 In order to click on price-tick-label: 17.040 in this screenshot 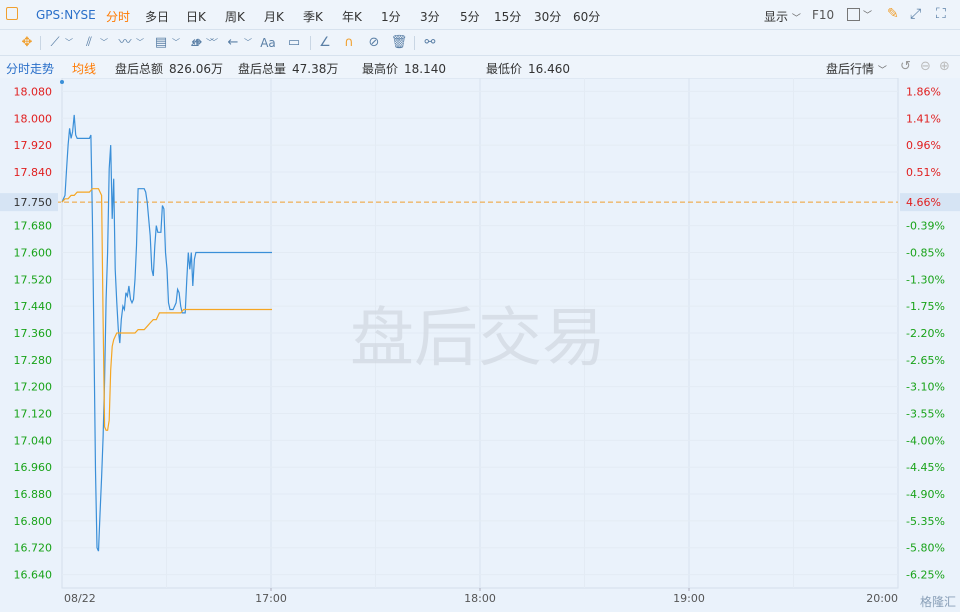, I will do `click(33, 440)`.